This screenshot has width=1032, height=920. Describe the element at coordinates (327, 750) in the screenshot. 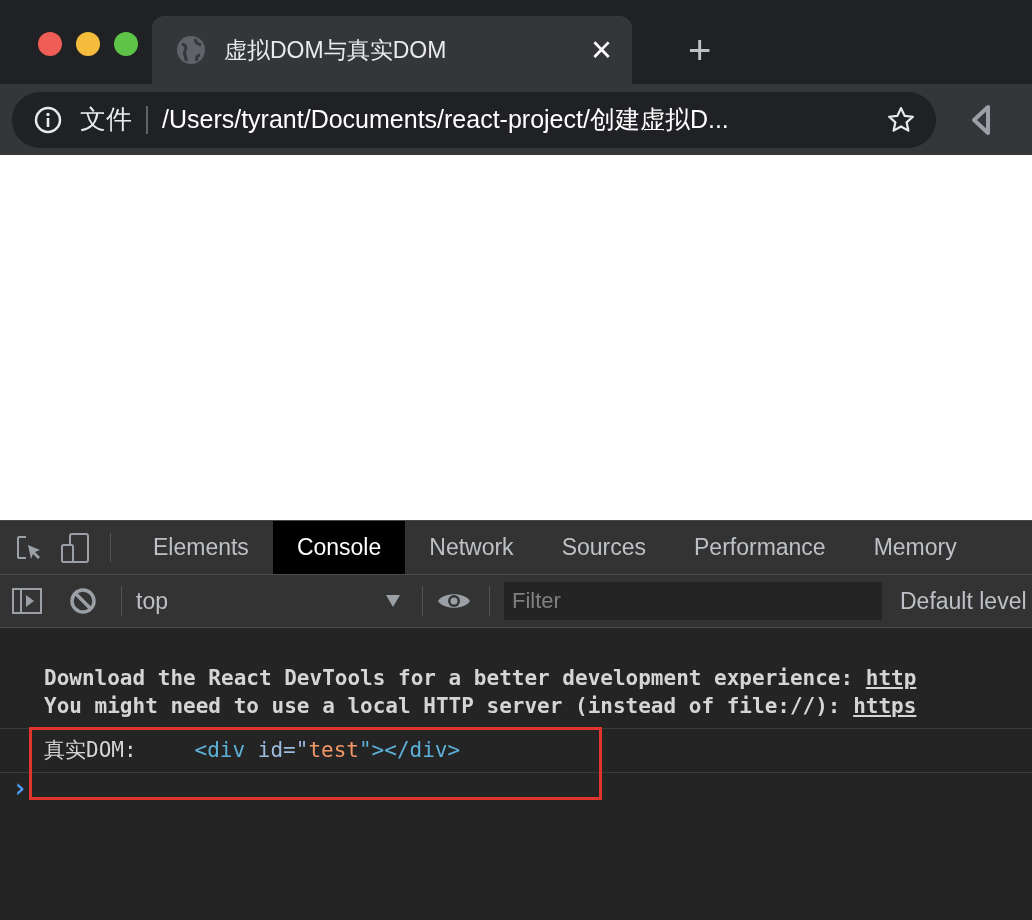

I see `log-element: <div id="test"></div>` at that location.